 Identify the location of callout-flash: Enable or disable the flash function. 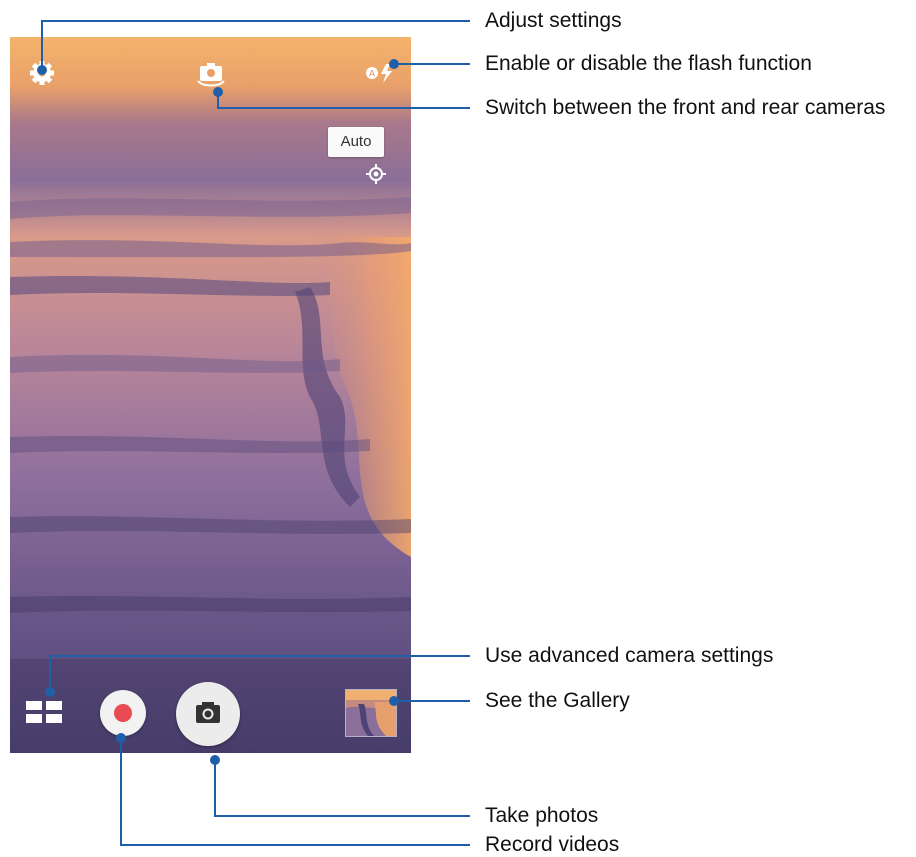
(648, 63).